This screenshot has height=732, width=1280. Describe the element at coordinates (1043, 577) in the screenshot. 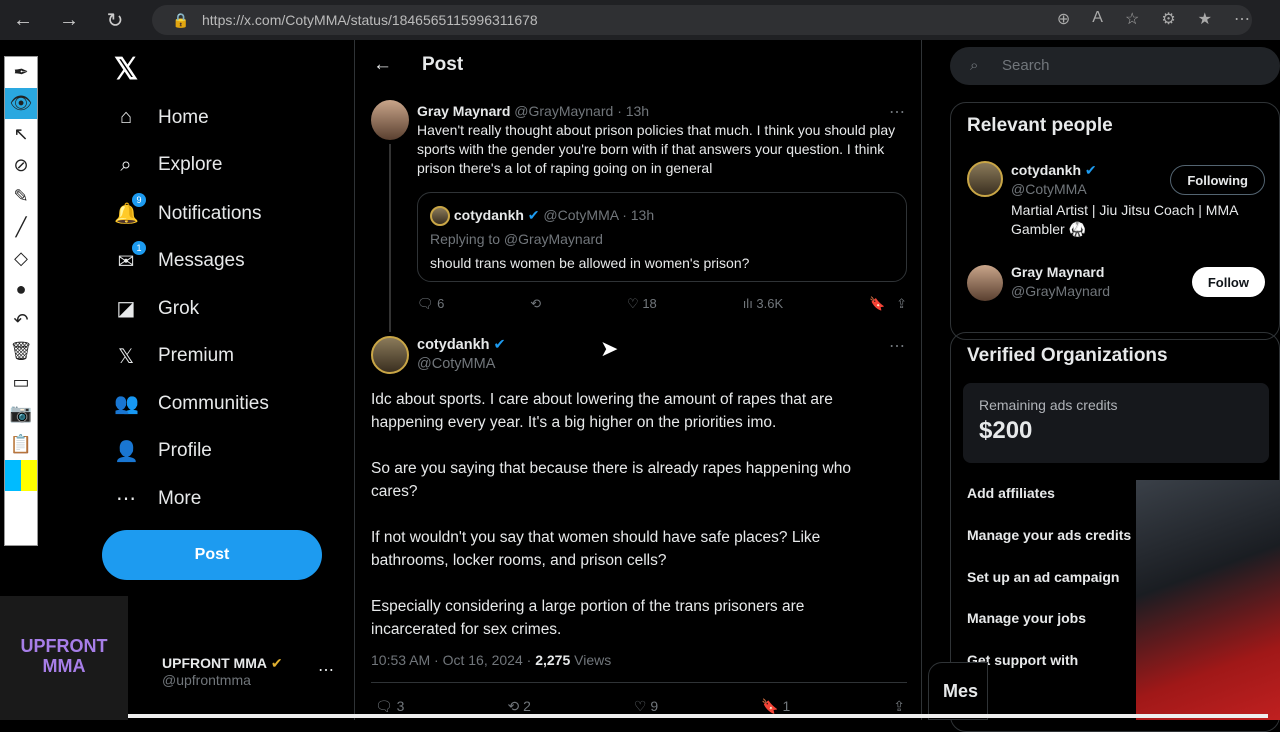

I see `link-ad-campaign: Set up an ad campaign` at that location.